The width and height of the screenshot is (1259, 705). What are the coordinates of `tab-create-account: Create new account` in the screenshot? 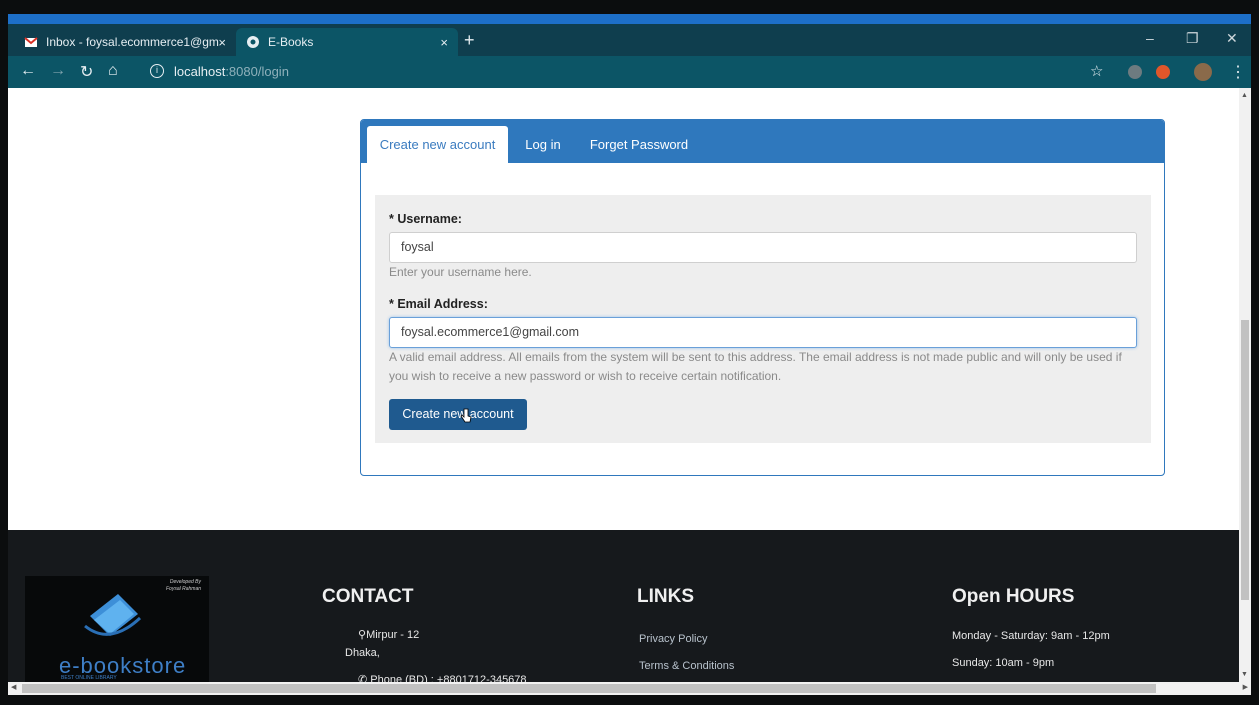 It's located at (437, 144).